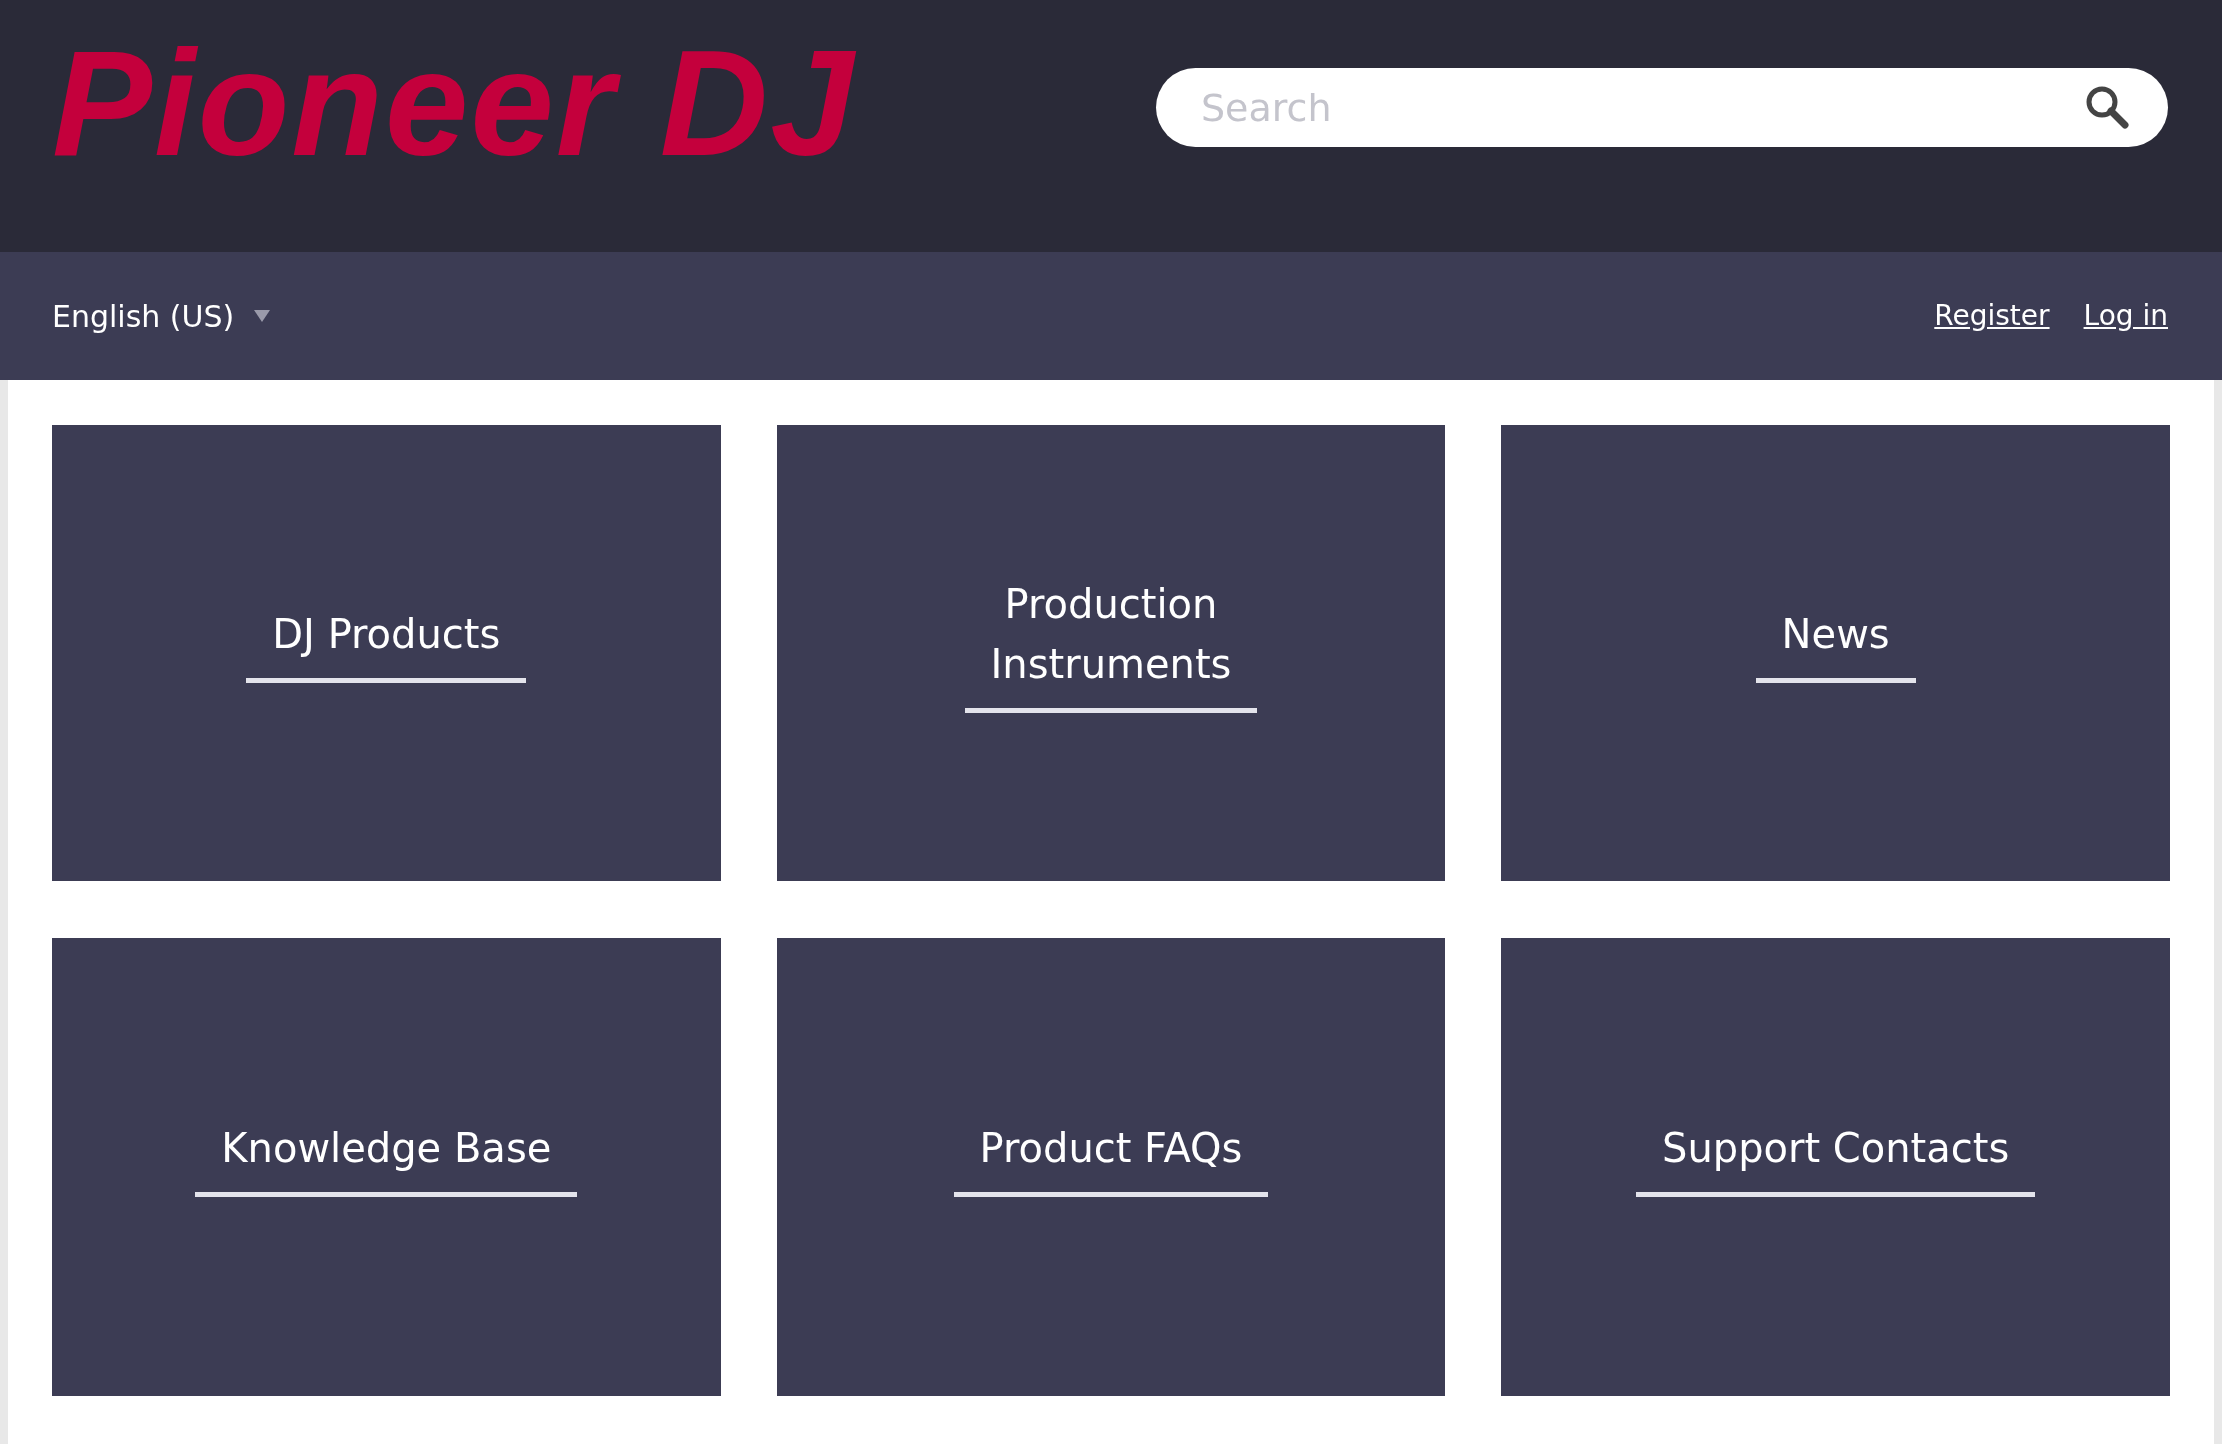  I want to click on category-tile: Production Instruments, so click(1111, 653).